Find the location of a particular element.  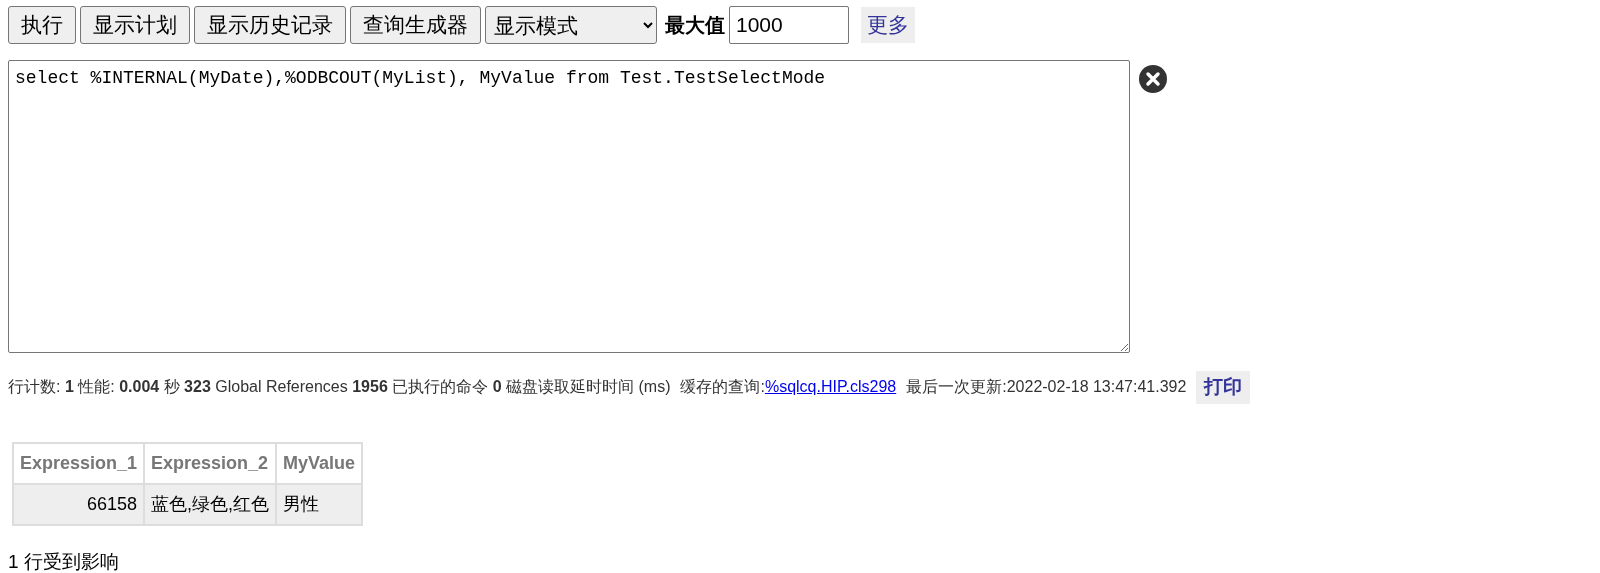

column-header: MyValue is located at coordinates (319, 463).